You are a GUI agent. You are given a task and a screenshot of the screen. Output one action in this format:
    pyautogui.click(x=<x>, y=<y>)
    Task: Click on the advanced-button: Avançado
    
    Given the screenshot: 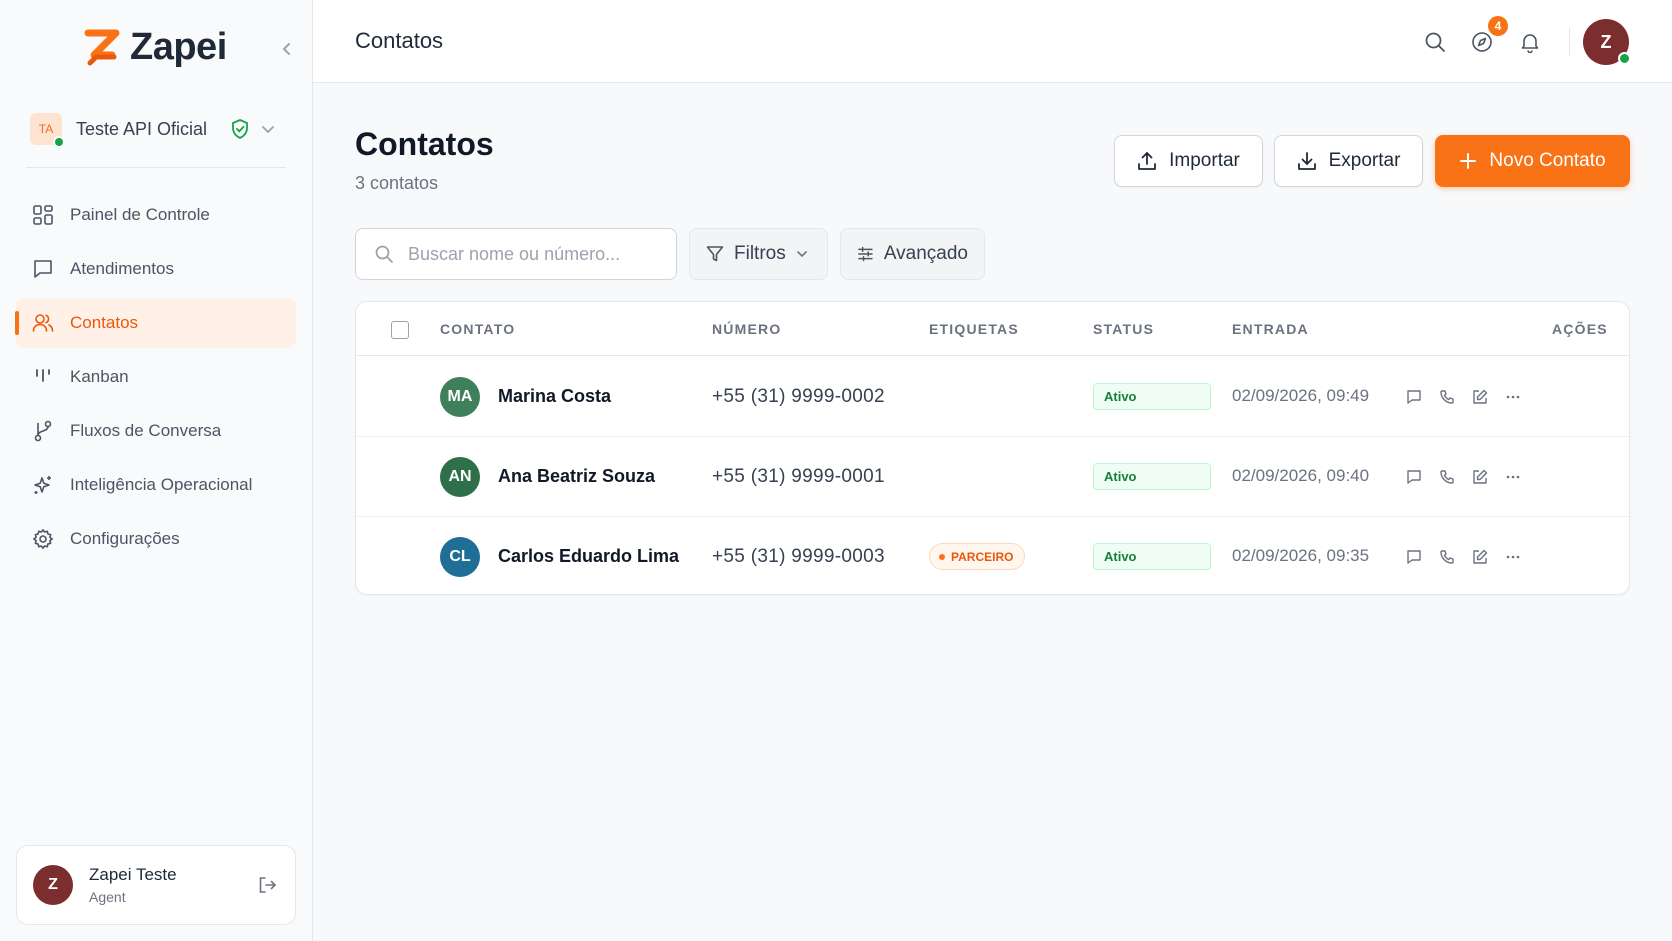 What is the action you would take?
    pyautogui.click(x=912, y=254)
    